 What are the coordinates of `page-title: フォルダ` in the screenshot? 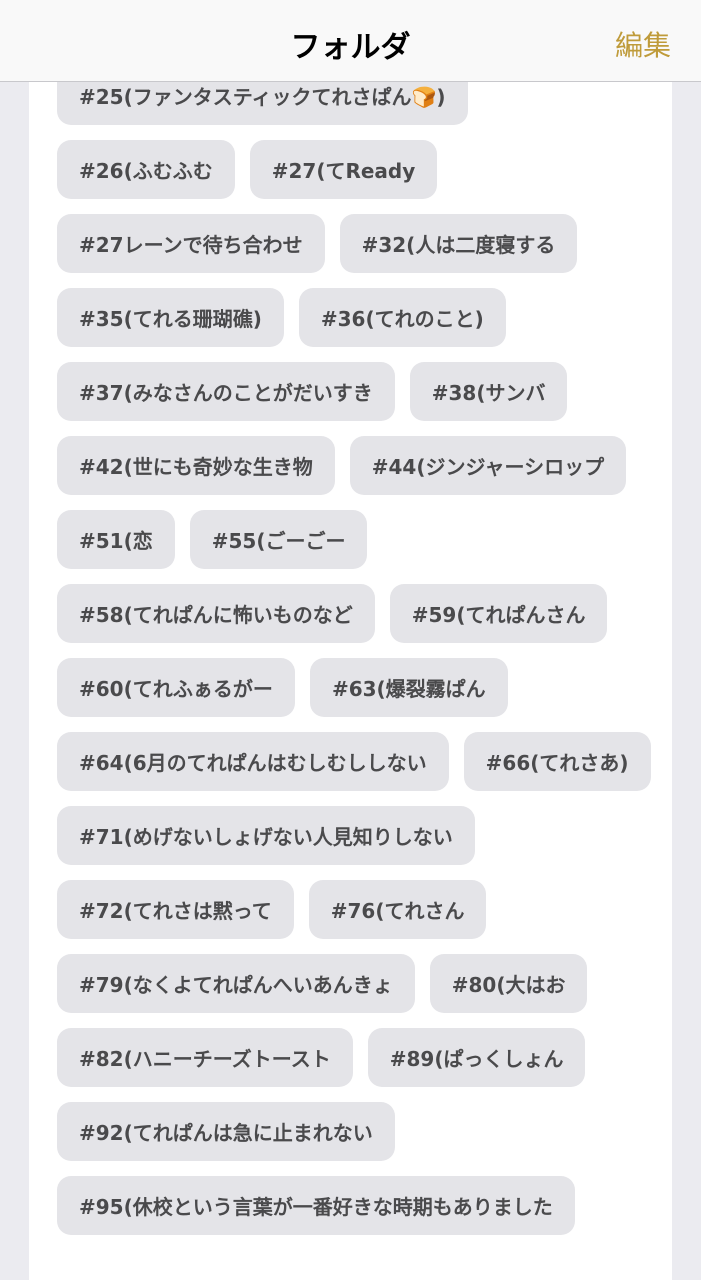 It's located at (350, 47).